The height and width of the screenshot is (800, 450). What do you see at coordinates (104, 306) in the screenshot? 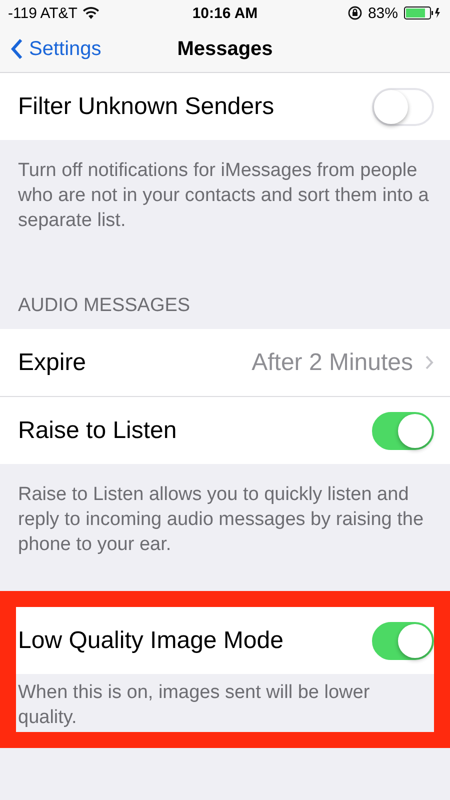
I see `section-header: AUDIO MESSAGES` at bounding box center [104, 306].